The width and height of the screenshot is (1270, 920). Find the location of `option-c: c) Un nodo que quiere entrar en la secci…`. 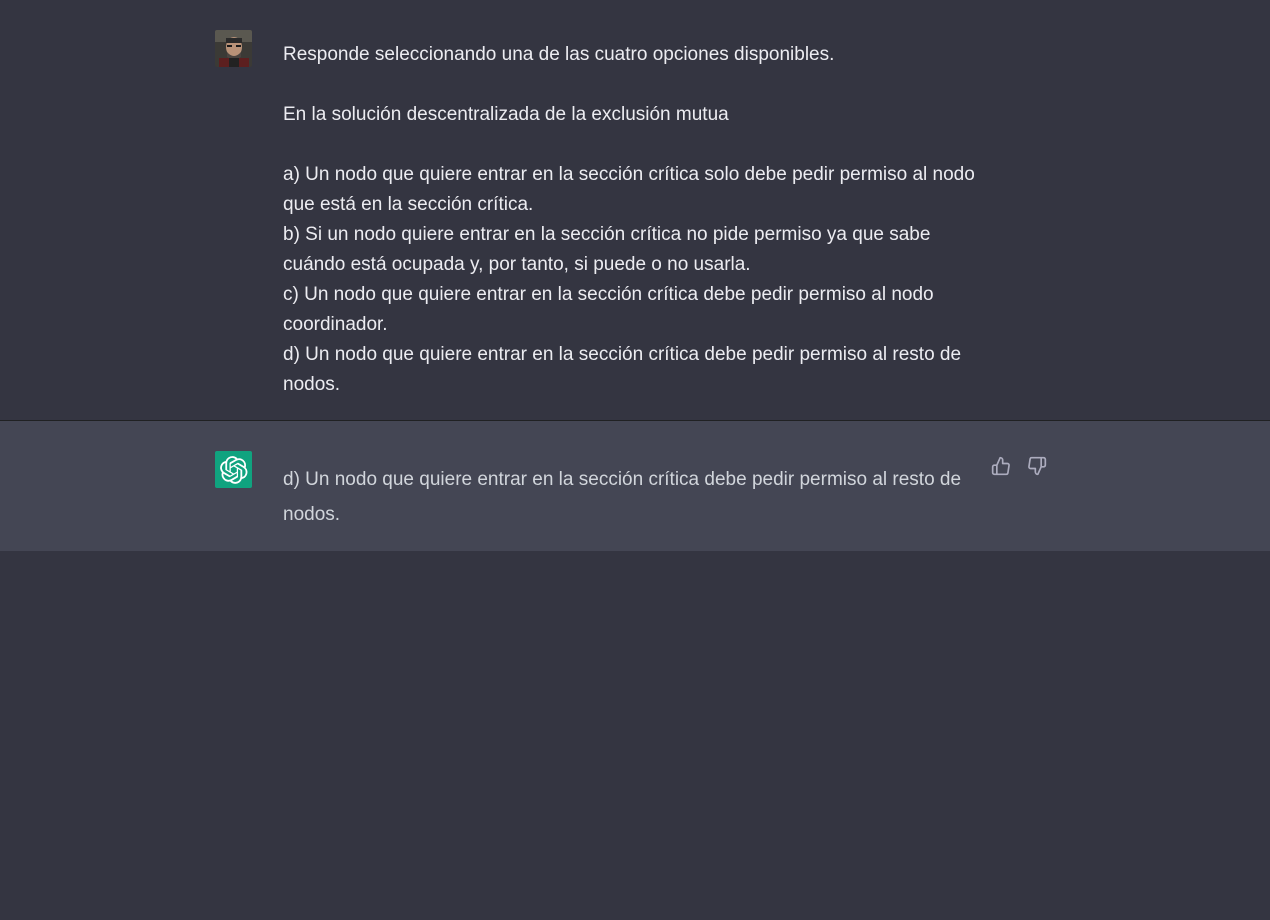

option-c: c) Un nodo que quiere entrar en la secci… is located at coordinates (608, 309).